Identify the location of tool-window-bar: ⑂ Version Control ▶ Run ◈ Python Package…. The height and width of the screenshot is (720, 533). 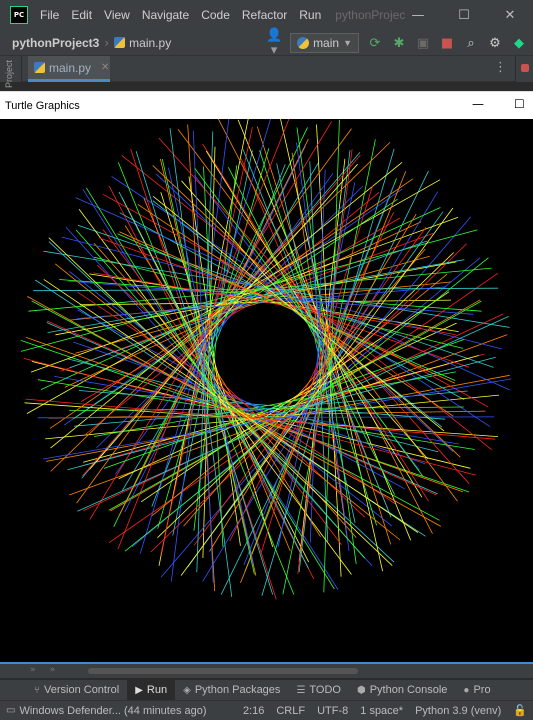
(266, 690).